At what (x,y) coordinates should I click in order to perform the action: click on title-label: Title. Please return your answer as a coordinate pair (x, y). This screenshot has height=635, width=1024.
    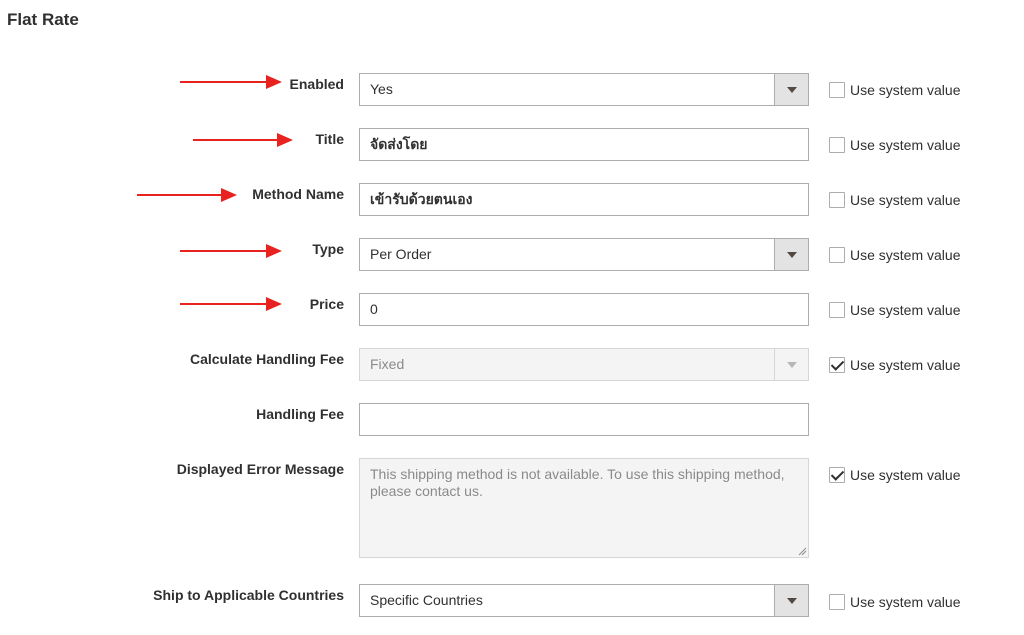
    Looking at the image, I should click on (329, 139).